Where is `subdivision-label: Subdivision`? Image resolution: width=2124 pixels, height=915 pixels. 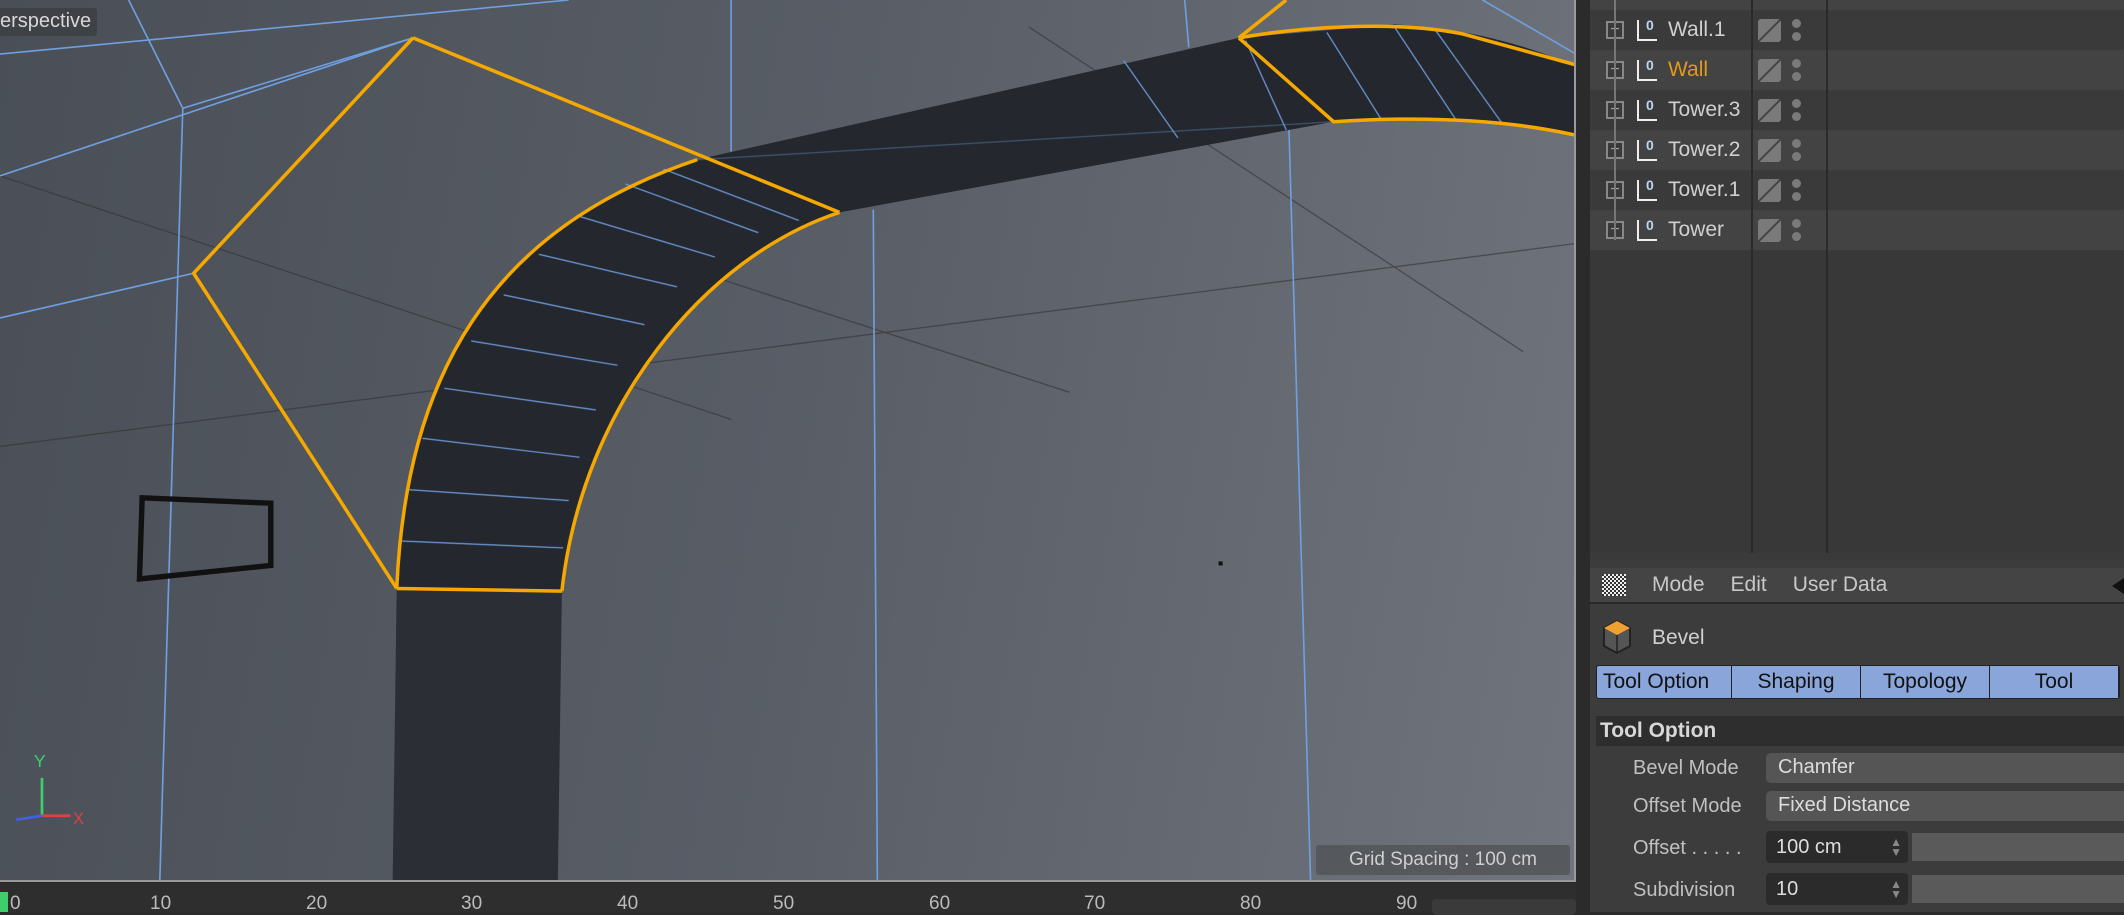 subdivision-label: Subdivision is located at coordinates (1684, 890).